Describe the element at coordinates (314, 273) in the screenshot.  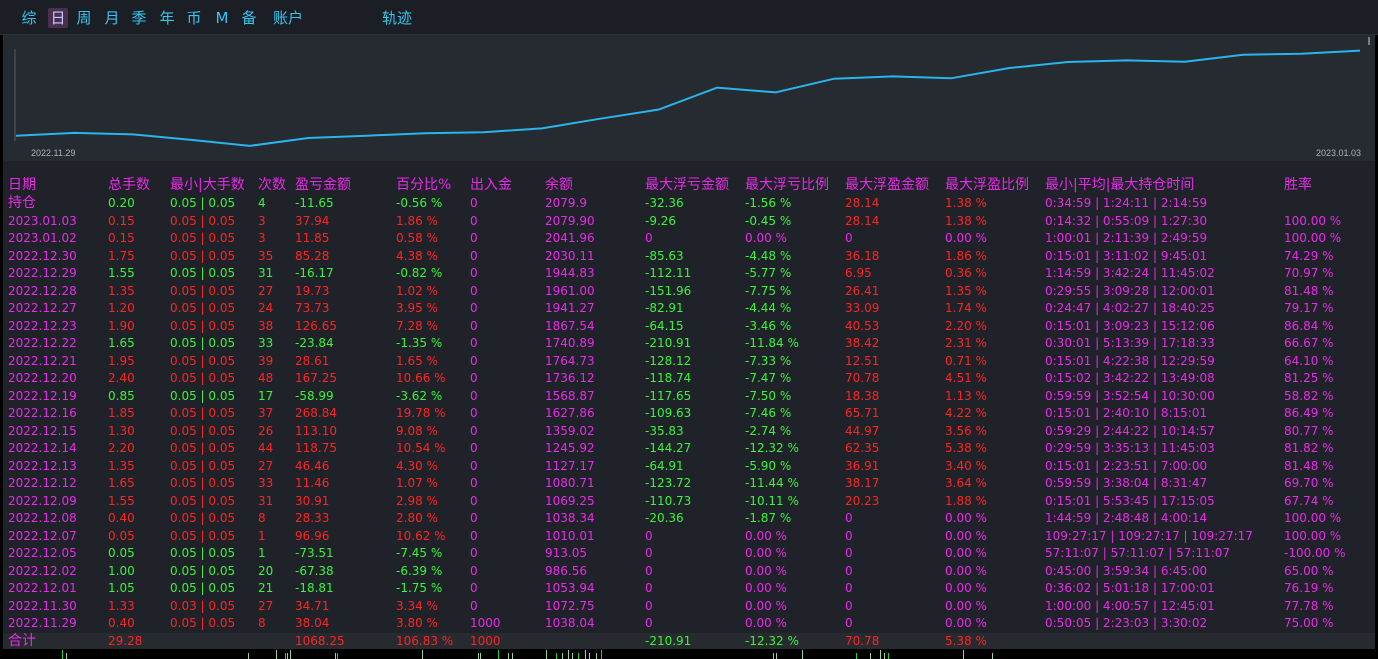
I see `col-pnl: -16.17` at that location.